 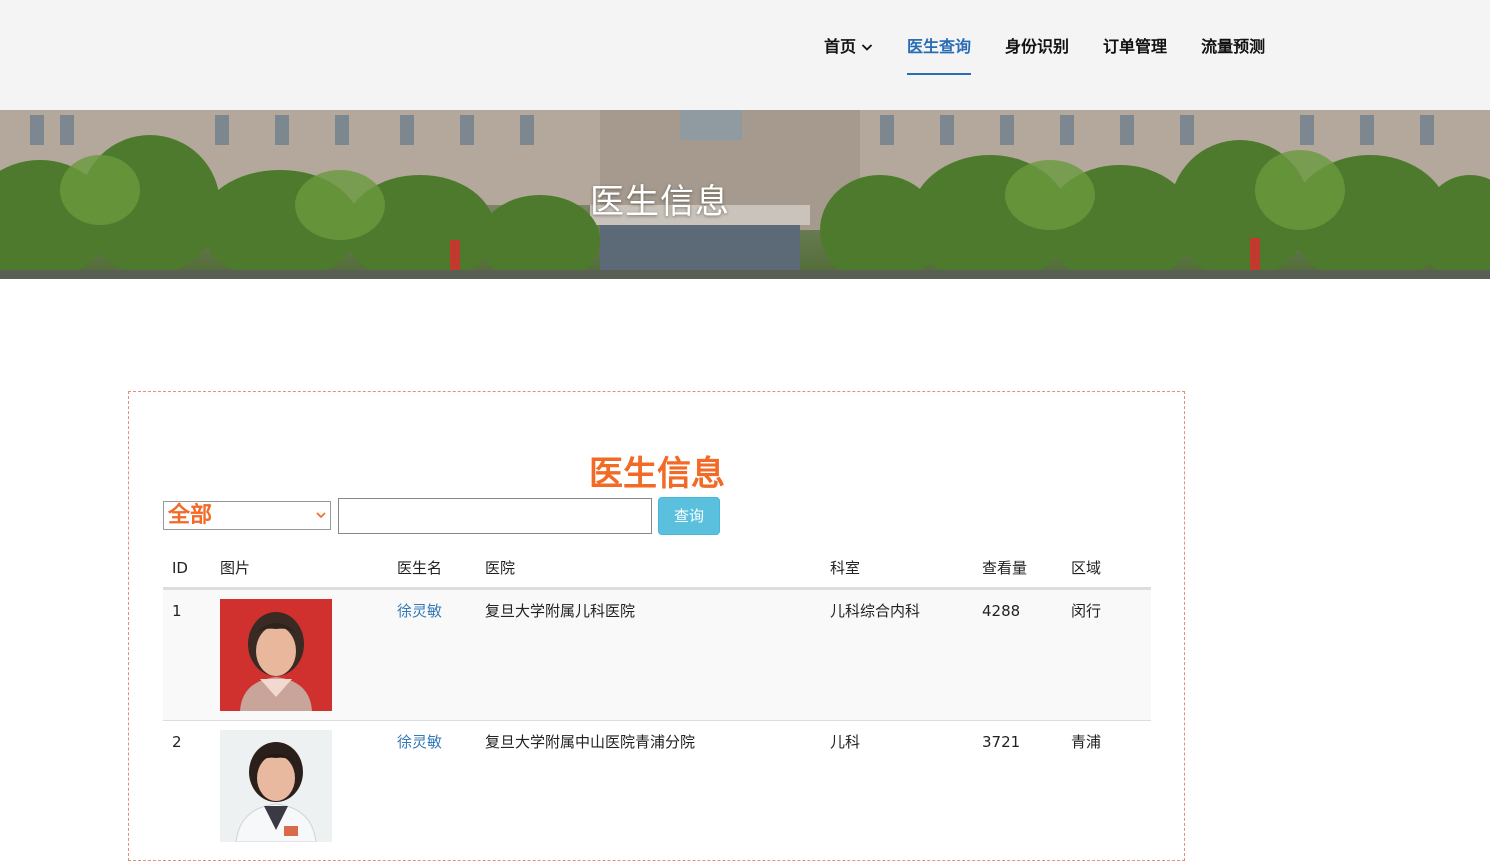 I want to click on nav-item-doctor-search: 医生查询, so click(x=939, y=55).